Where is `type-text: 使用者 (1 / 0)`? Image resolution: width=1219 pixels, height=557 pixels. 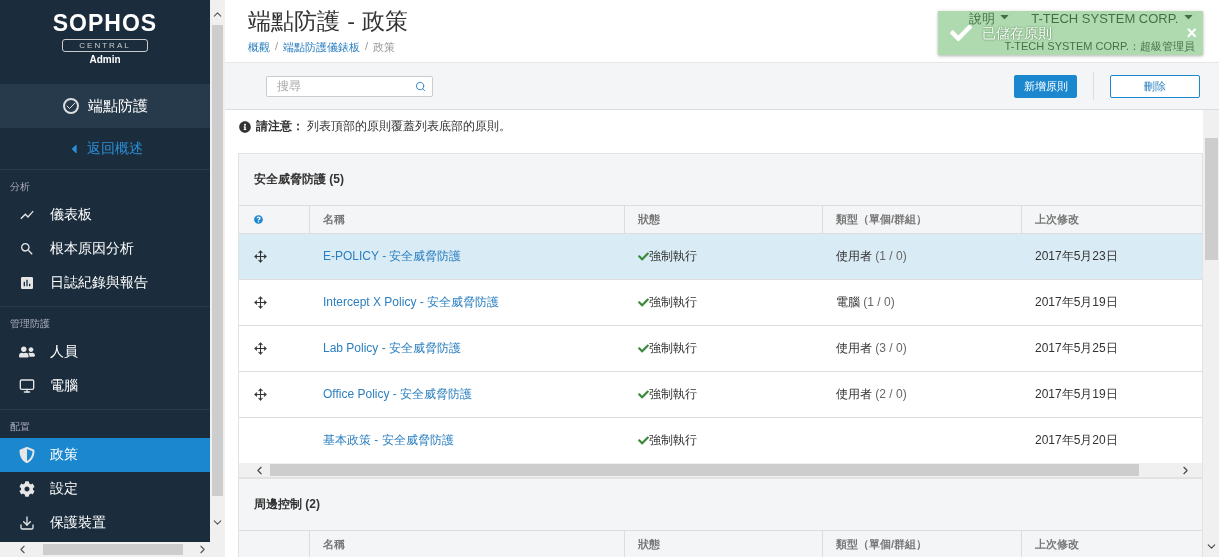
type-text: 使用者 (1 / 0) is located at coordinates (871, 256).